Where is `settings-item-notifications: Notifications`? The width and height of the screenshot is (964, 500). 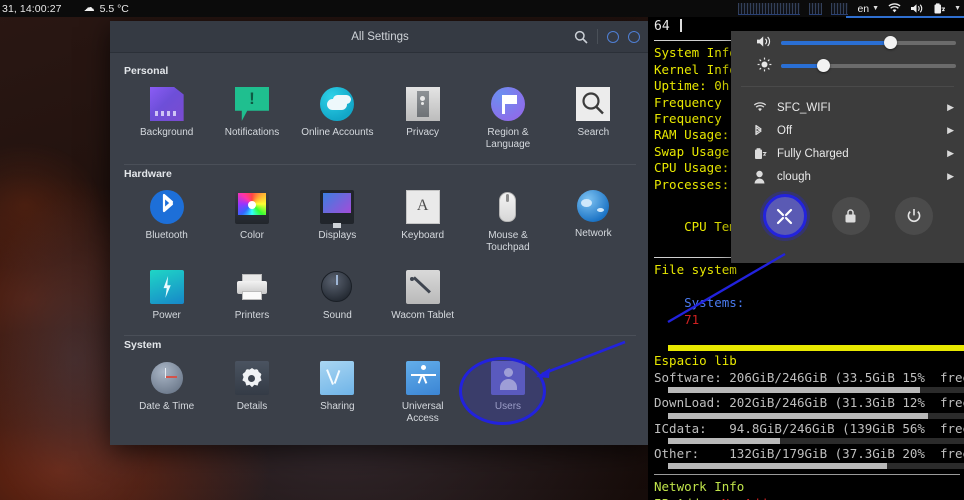 settings-item-notifications: Notifications is located at coordinates (251, 118).